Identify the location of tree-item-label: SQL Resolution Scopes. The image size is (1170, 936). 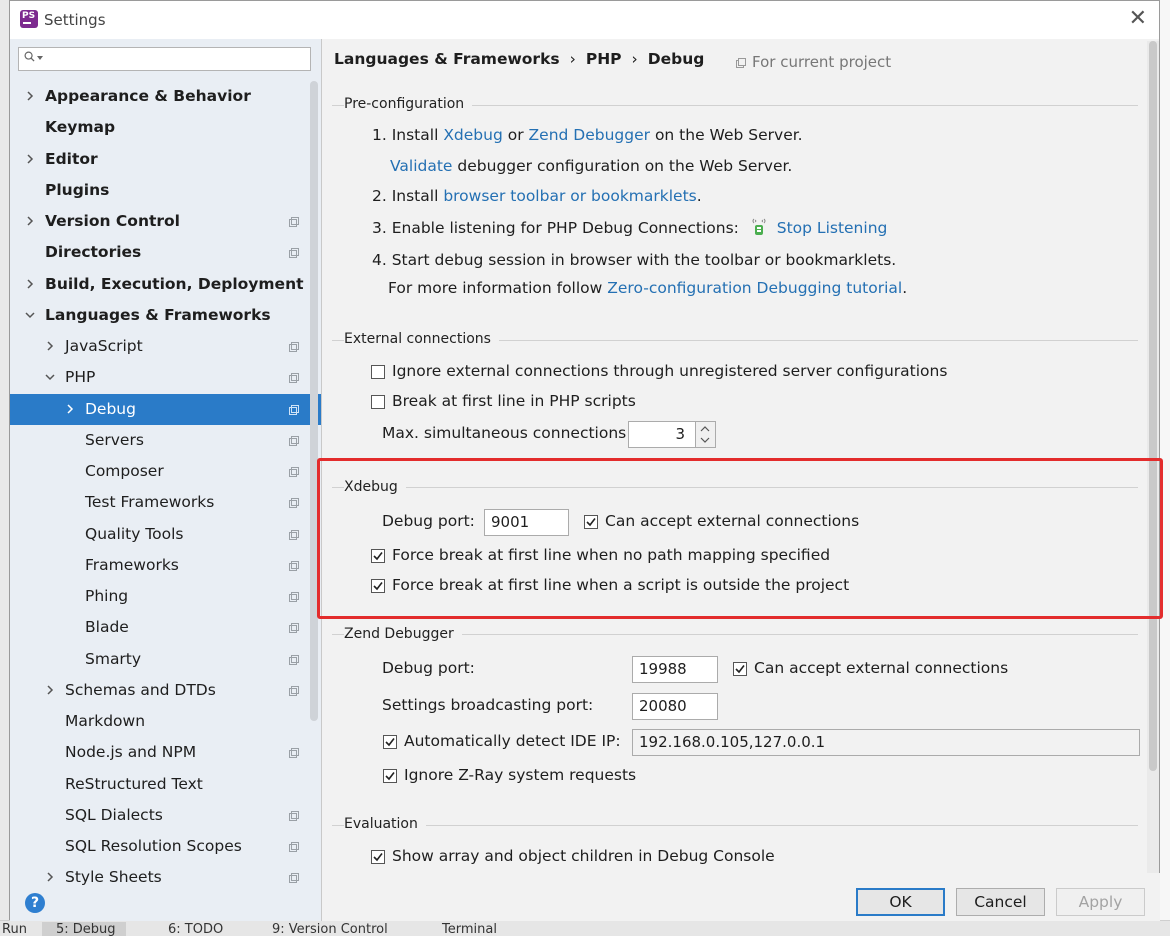
(153, 846).